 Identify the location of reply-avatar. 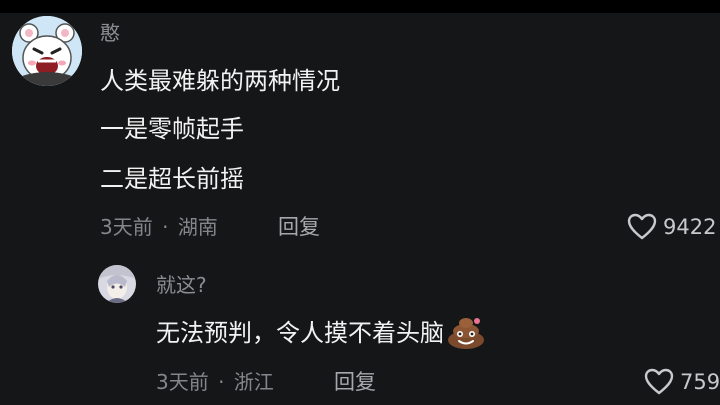
(117, 284).